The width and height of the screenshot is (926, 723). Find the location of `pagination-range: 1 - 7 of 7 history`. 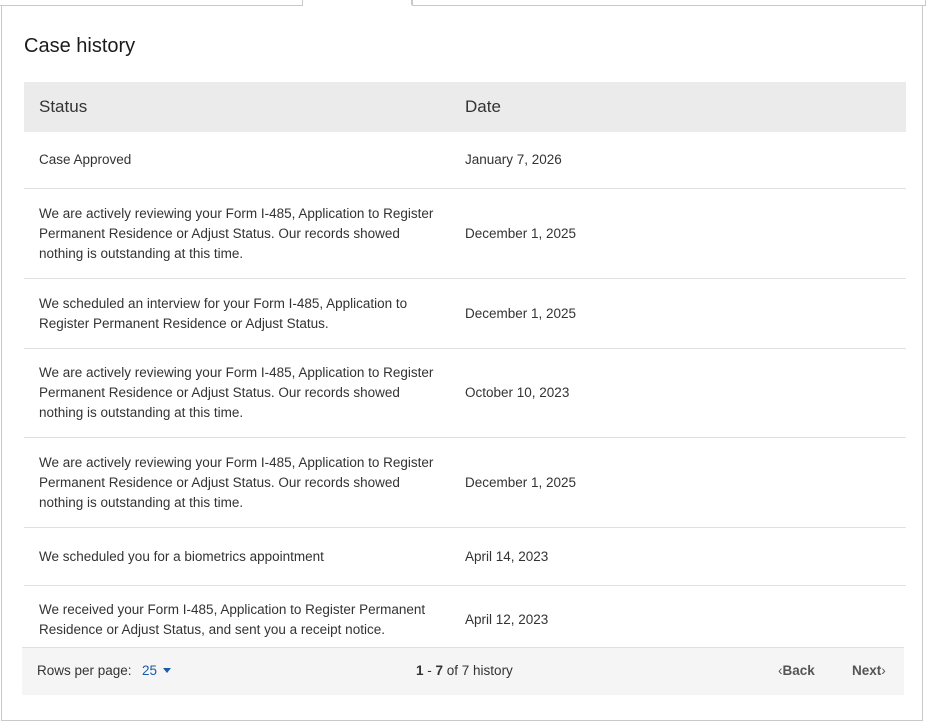

pagination-range: 1 - 7 of 7 history is located at coordinates (464, 670).